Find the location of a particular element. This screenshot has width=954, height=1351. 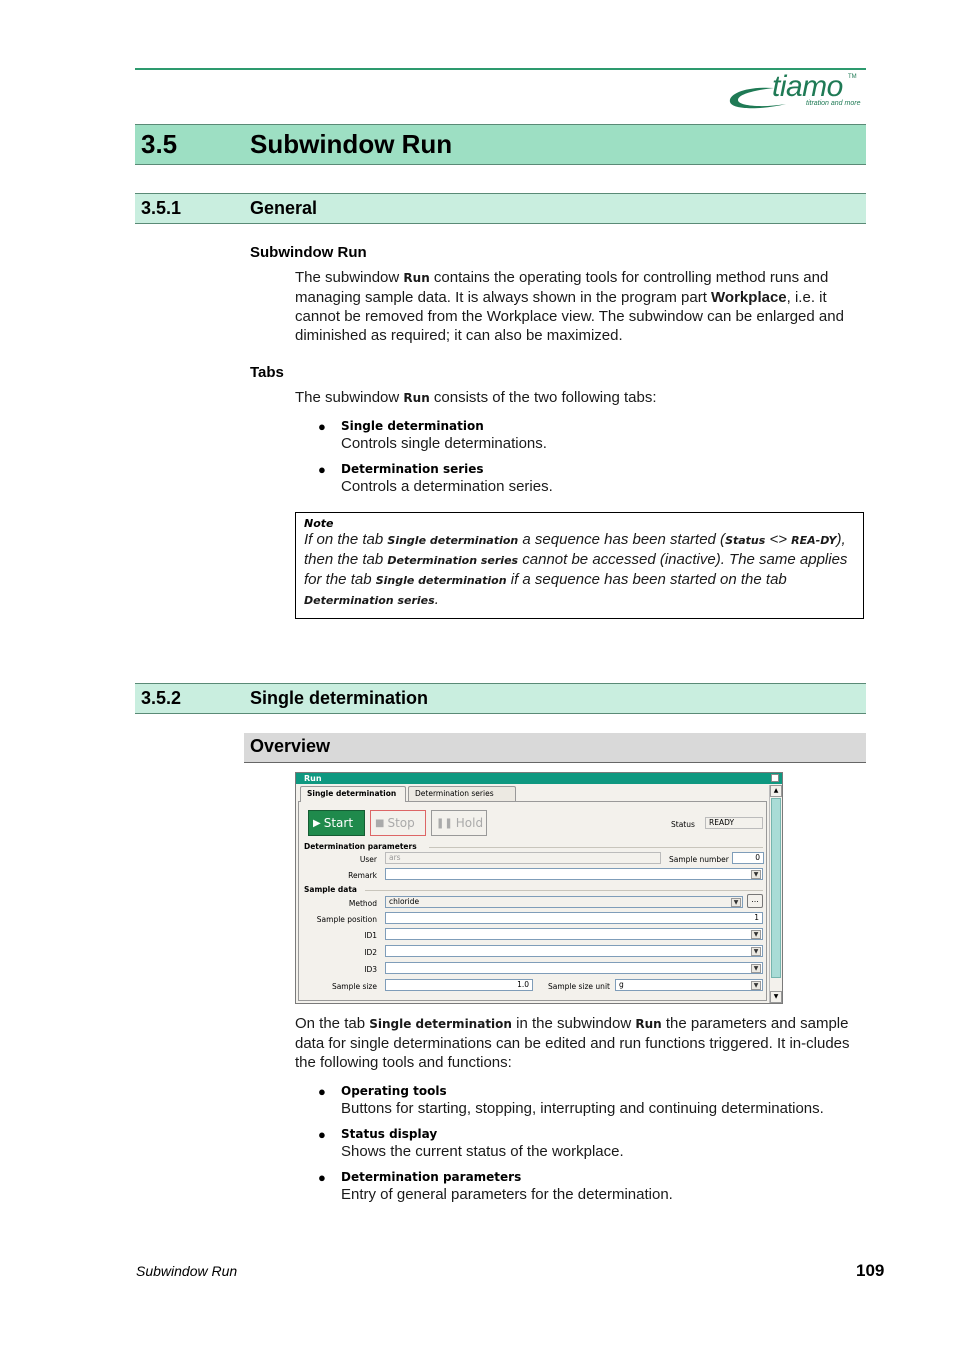

method-select: chloride ▼ is located at coordinates (564, 902).